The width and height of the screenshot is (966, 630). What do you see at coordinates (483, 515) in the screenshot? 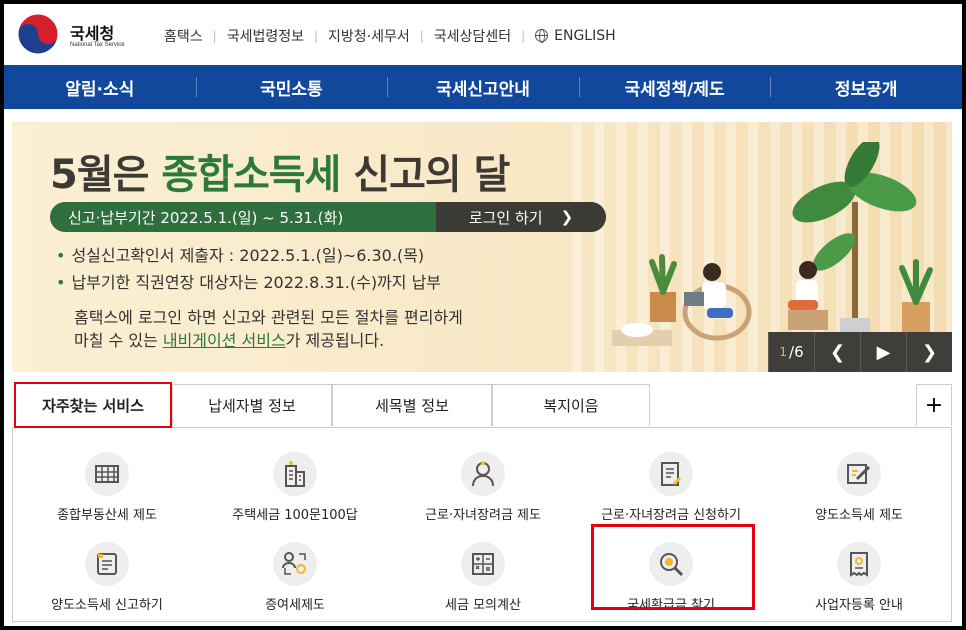
I see `service-label: 근로·자녀장려금 제도` at bounding box center [483, 515].